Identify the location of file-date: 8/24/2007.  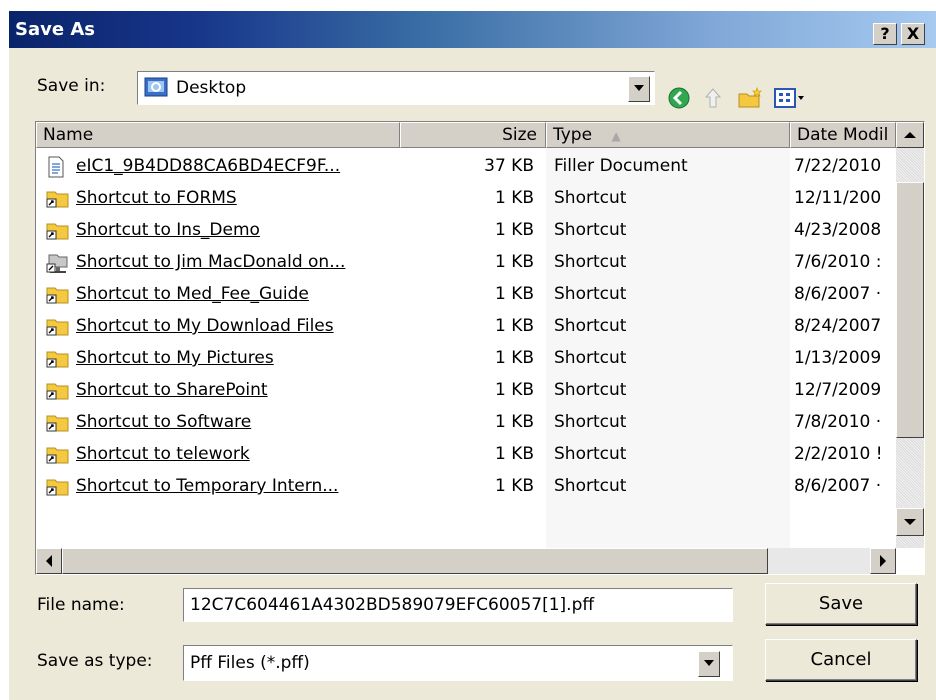
(838, 326).